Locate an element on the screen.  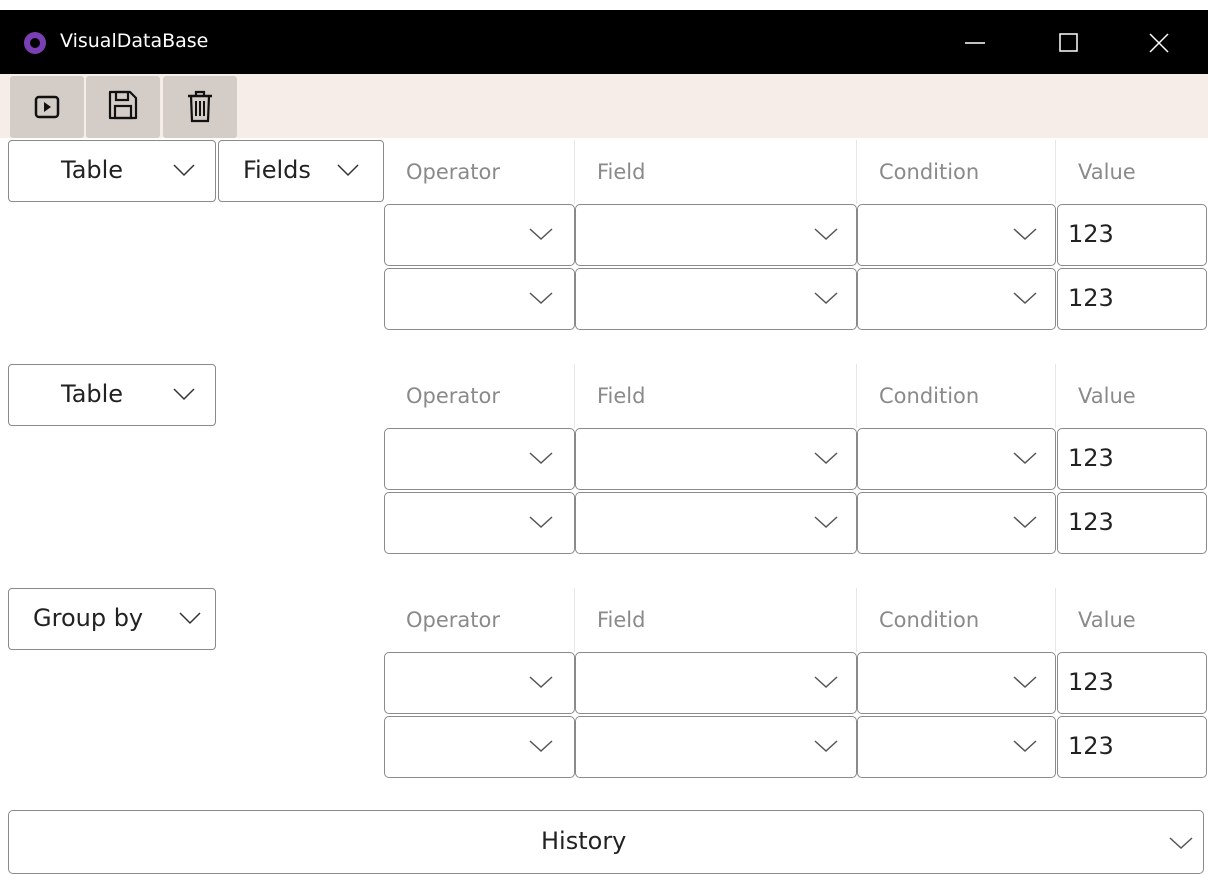
maximize-icon is located at coordinates (1068, 42).